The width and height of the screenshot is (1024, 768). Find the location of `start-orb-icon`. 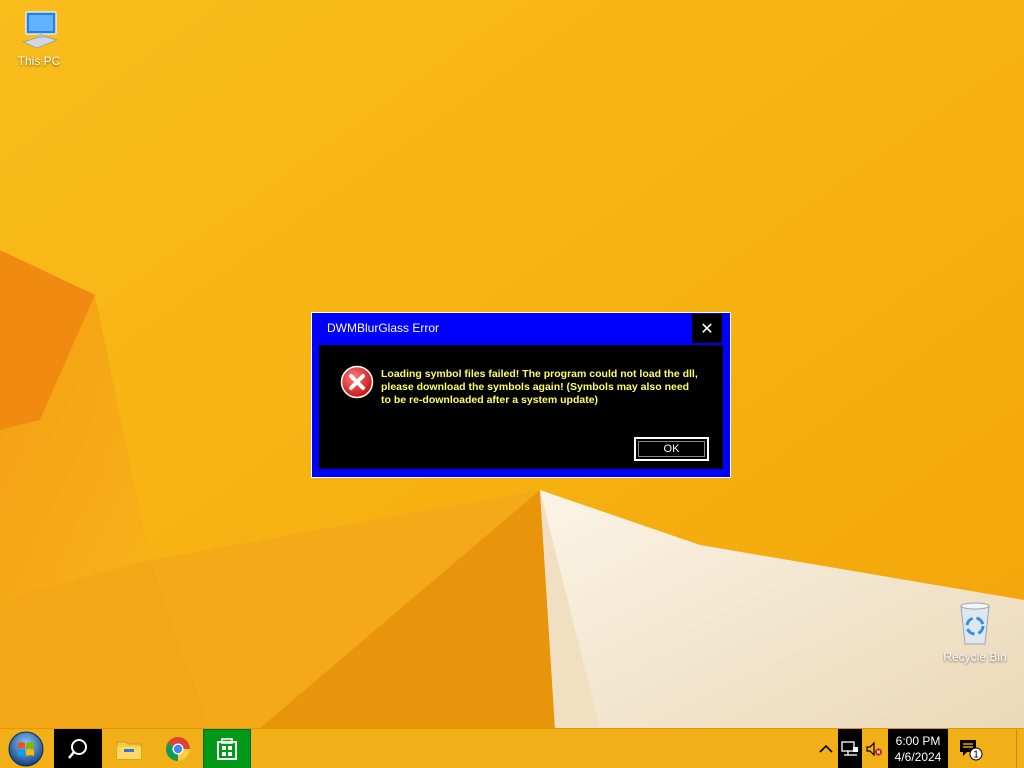

start-orb-icon is located at coordinates (26, 749).